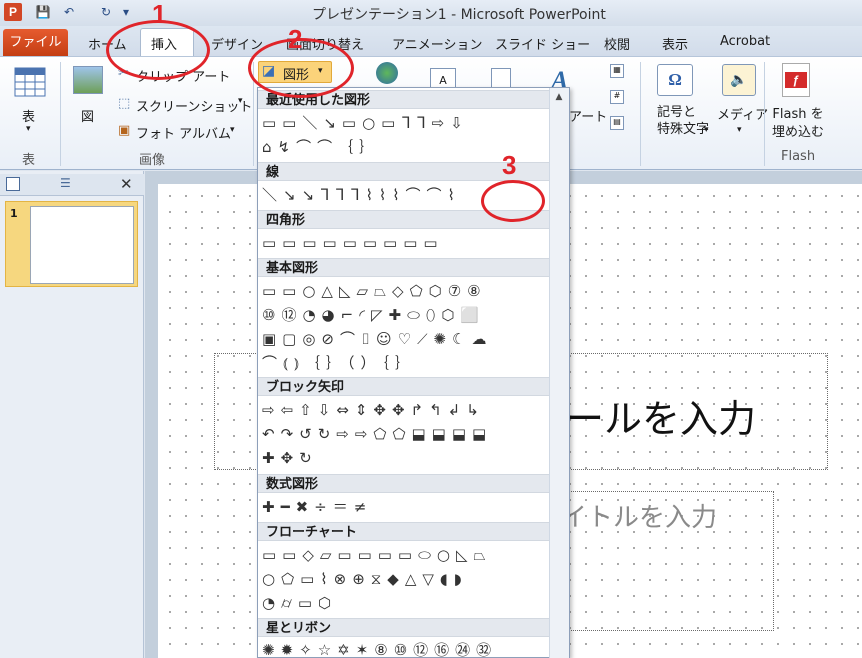 The height and width of the screenshot is (658, 862). Describe the element at coordinates (65, 183) in the screenshot. I see `outline-tab-icon: ☰` at that location.